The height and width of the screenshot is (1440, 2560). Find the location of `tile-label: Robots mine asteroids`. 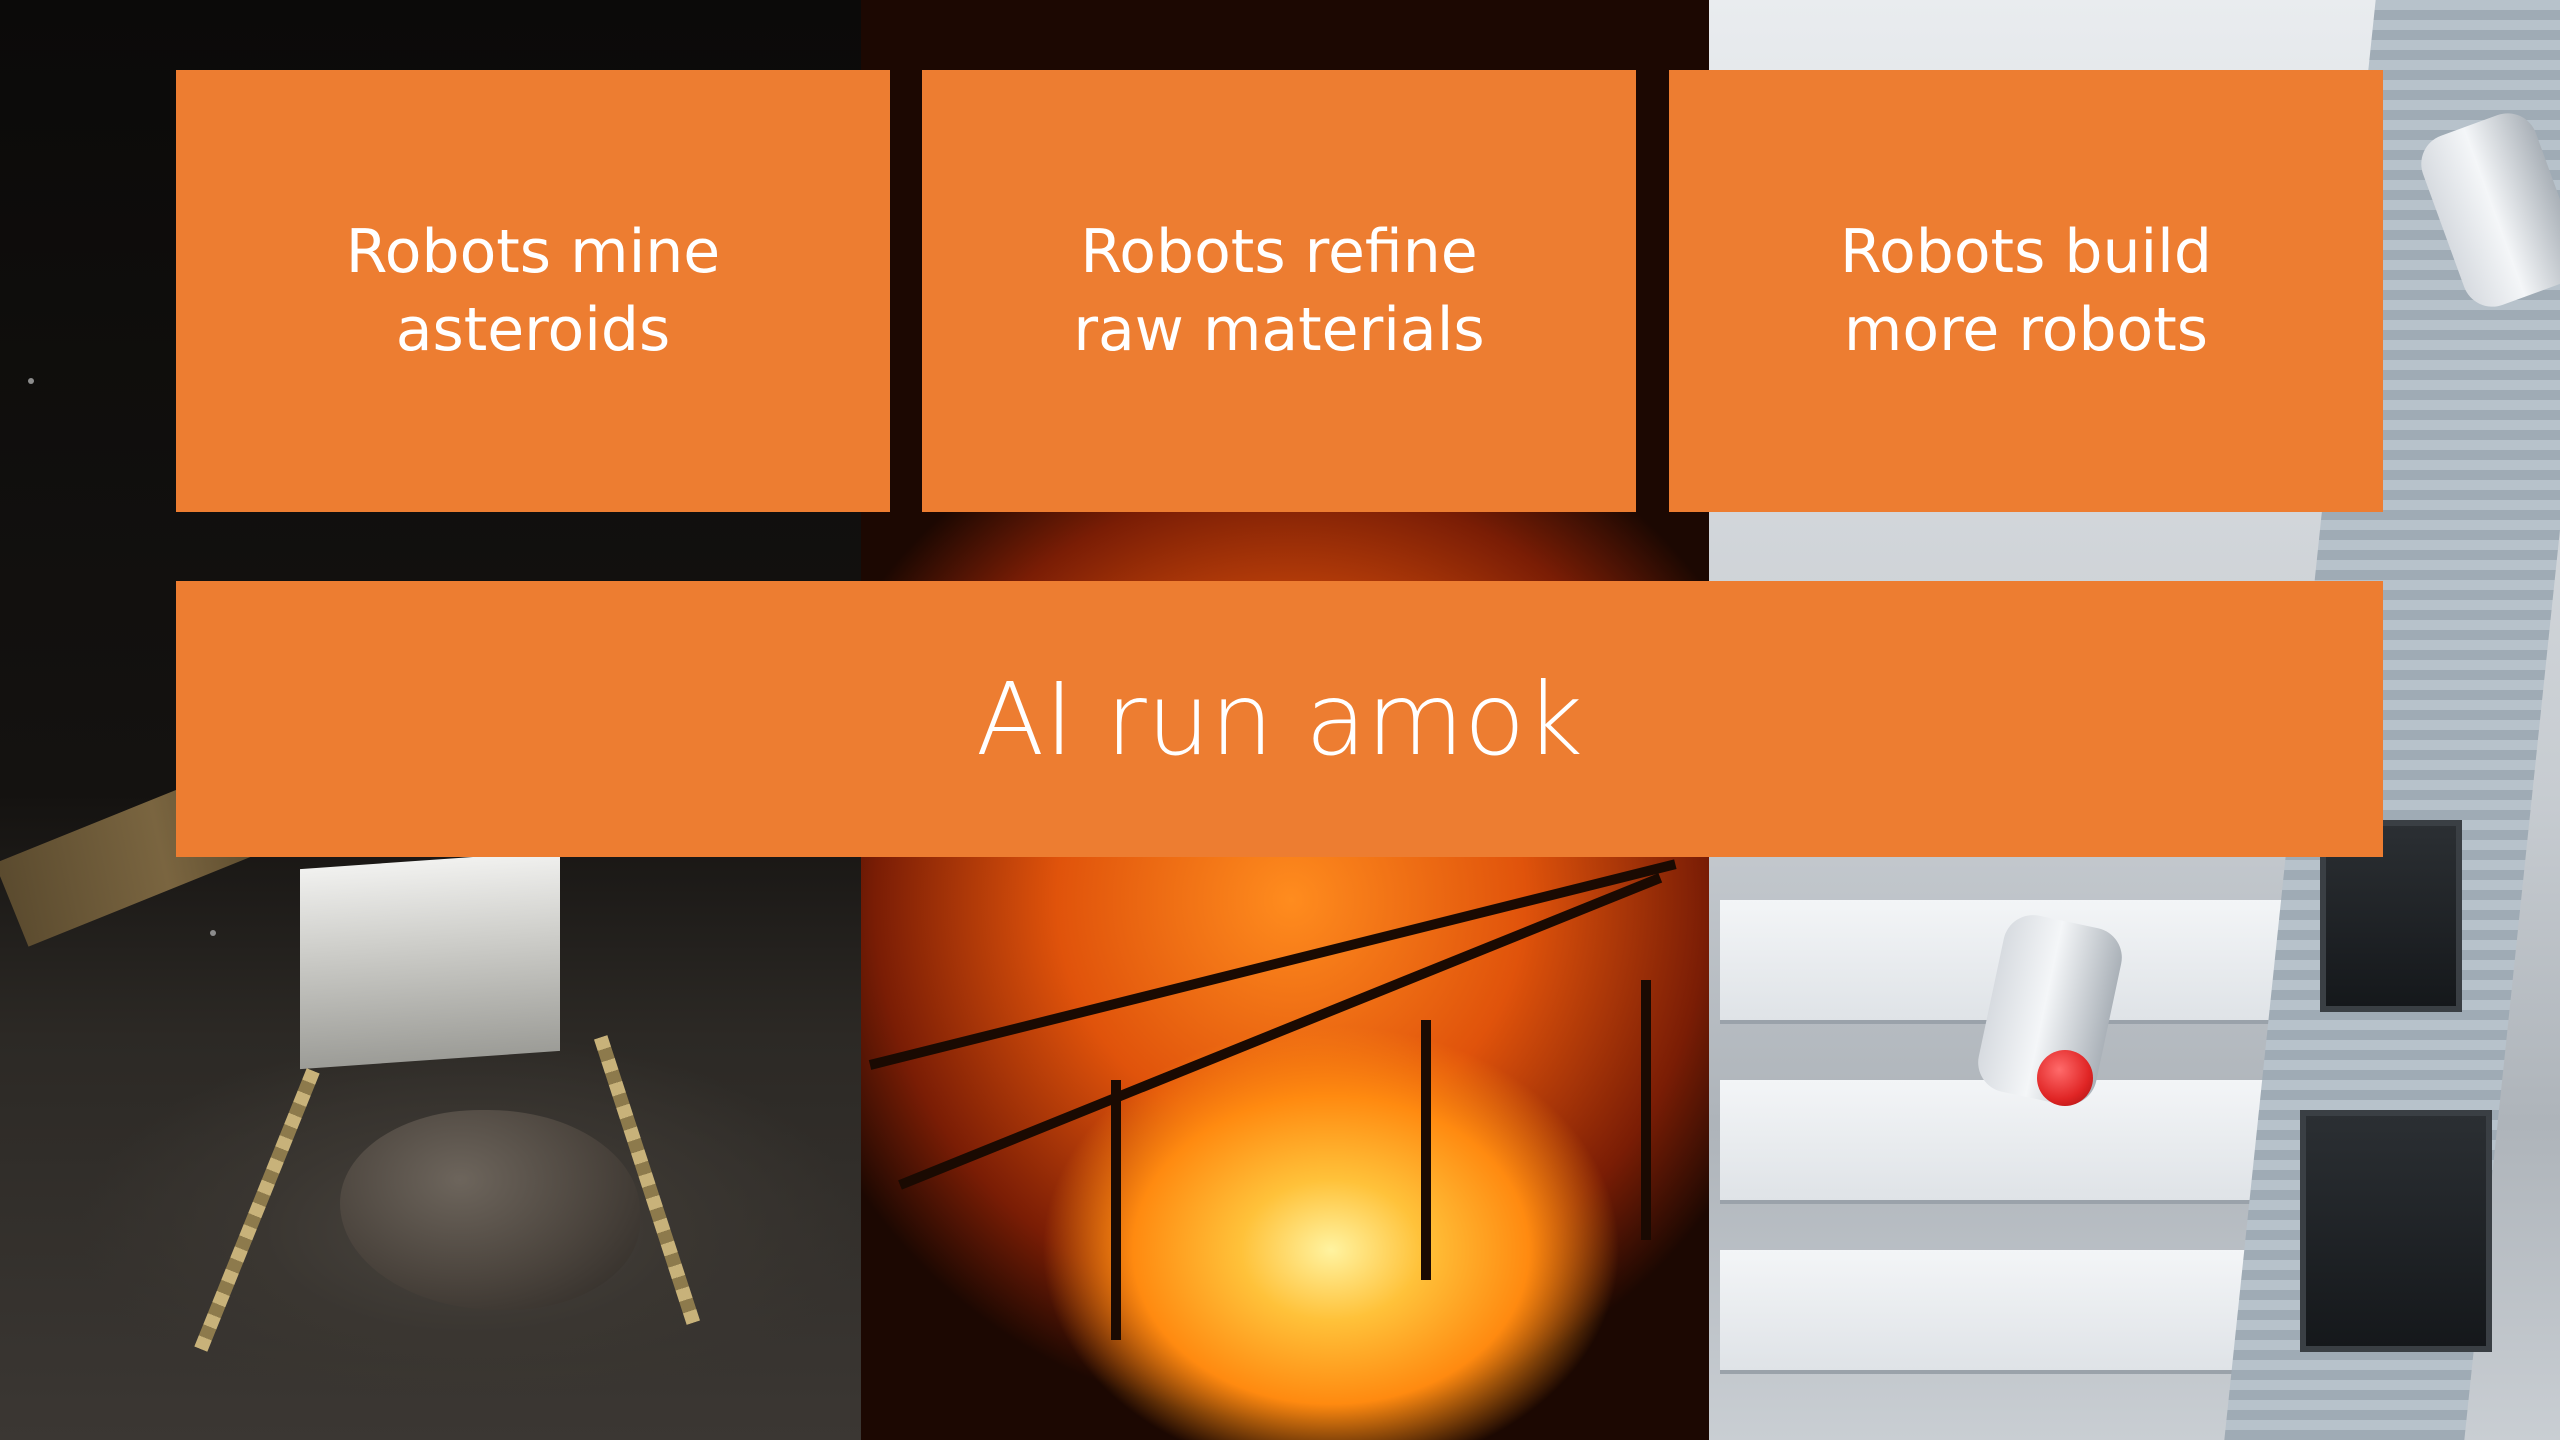

tile-label: Robots mine asteroids is located at coordinates (533, 291).